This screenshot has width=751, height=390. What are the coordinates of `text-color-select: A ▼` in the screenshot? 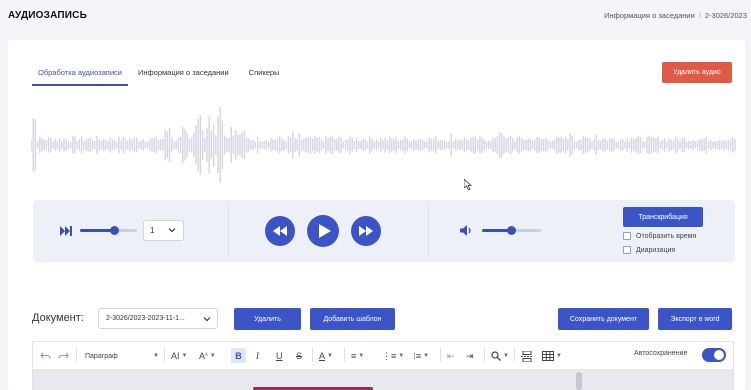 It's located at (326, 356).